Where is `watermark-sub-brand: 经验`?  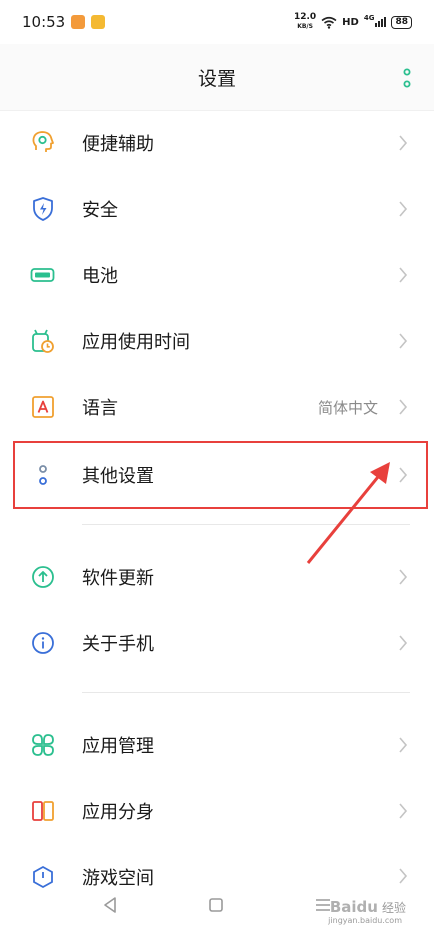
watermark-sub-brand: 经验 is located at coordinates (393, 907).